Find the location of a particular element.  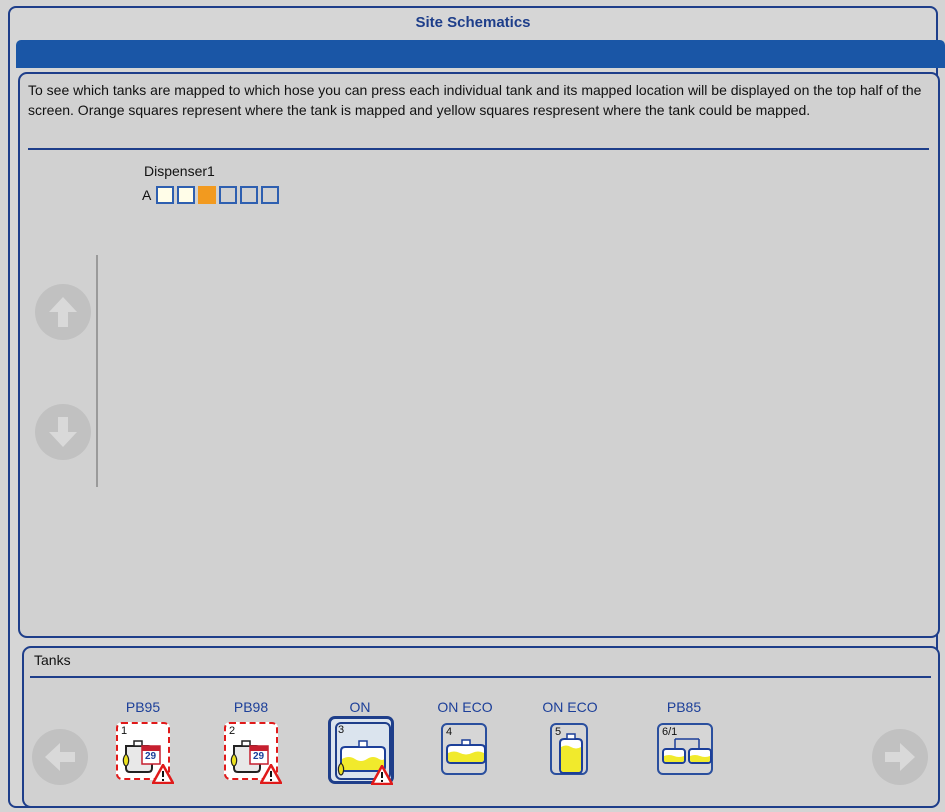

scroll-down-button is located at coordinates (63, 432).